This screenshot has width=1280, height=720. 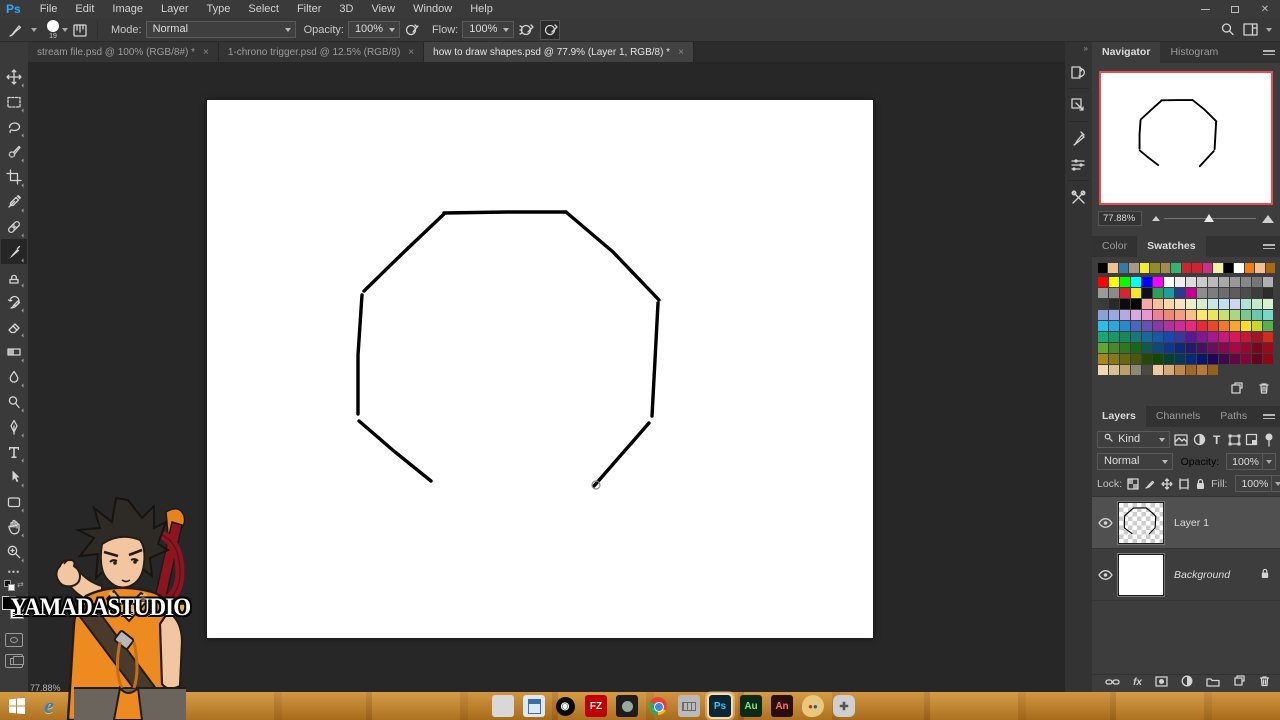 I want to click on menu-image: Image, so click(x=127, y=9).